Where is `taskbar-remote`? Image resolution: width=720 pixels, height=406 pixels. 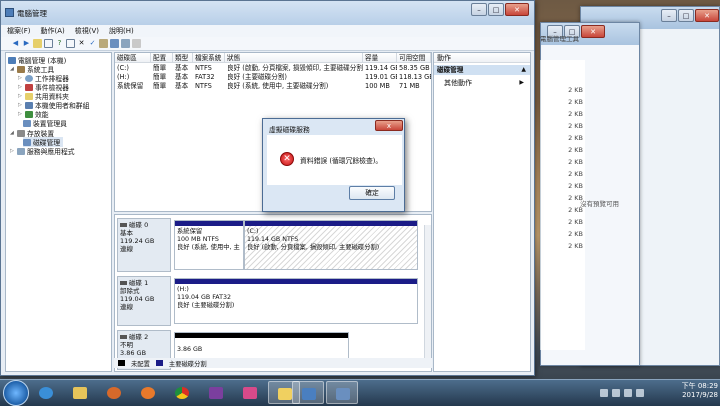 taskbar-remote is located at coordinates (308, 392).